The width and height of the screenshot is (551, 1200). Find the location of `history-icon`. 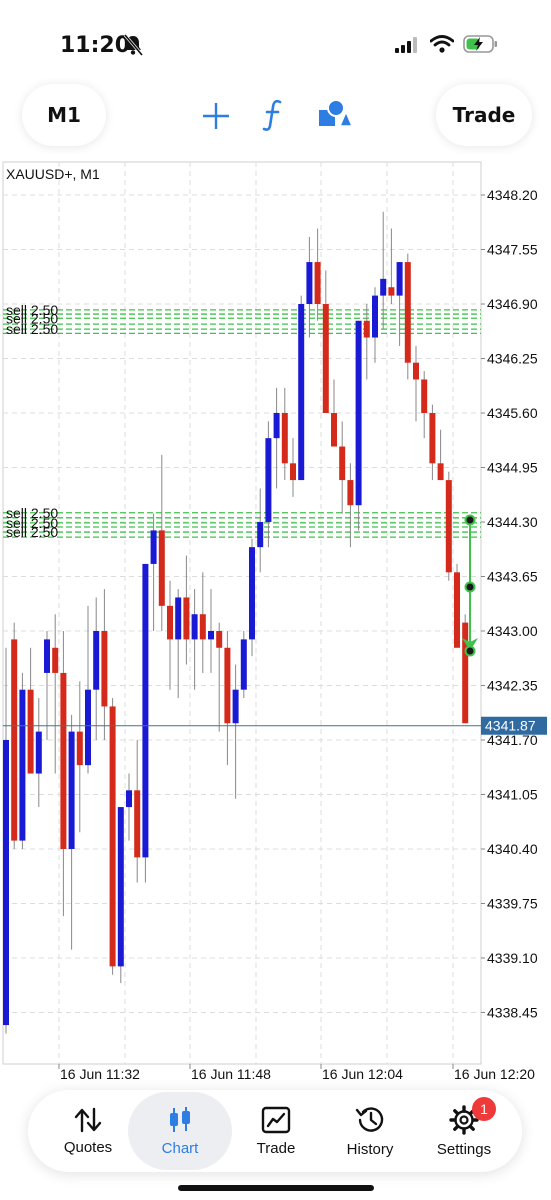

history-icon is located at coordinates (369, 1119).